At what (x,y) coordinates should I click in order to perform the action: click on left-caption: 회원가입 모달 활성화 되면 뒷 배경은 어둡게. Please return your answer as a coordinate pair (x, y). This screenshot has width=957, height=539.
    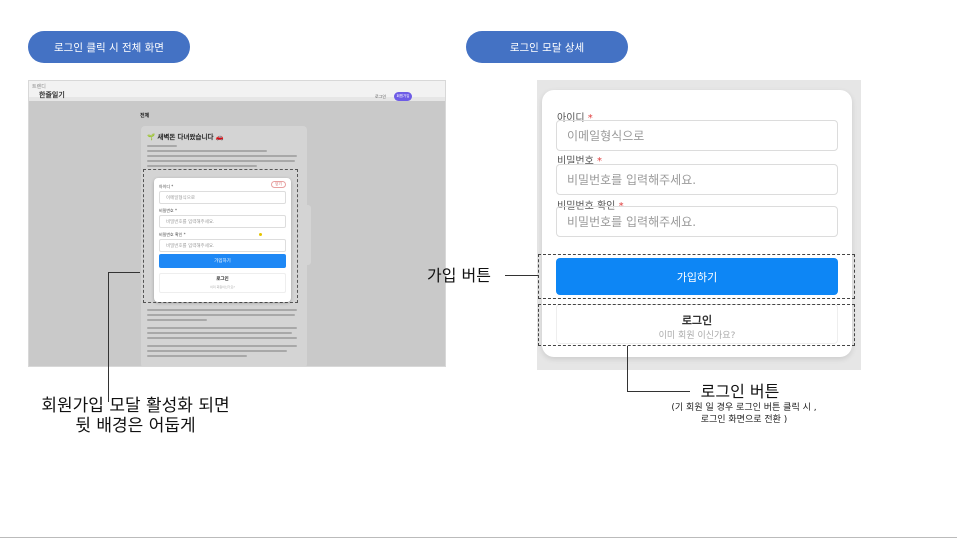
    Looking at the image, I should click on (135, 416).